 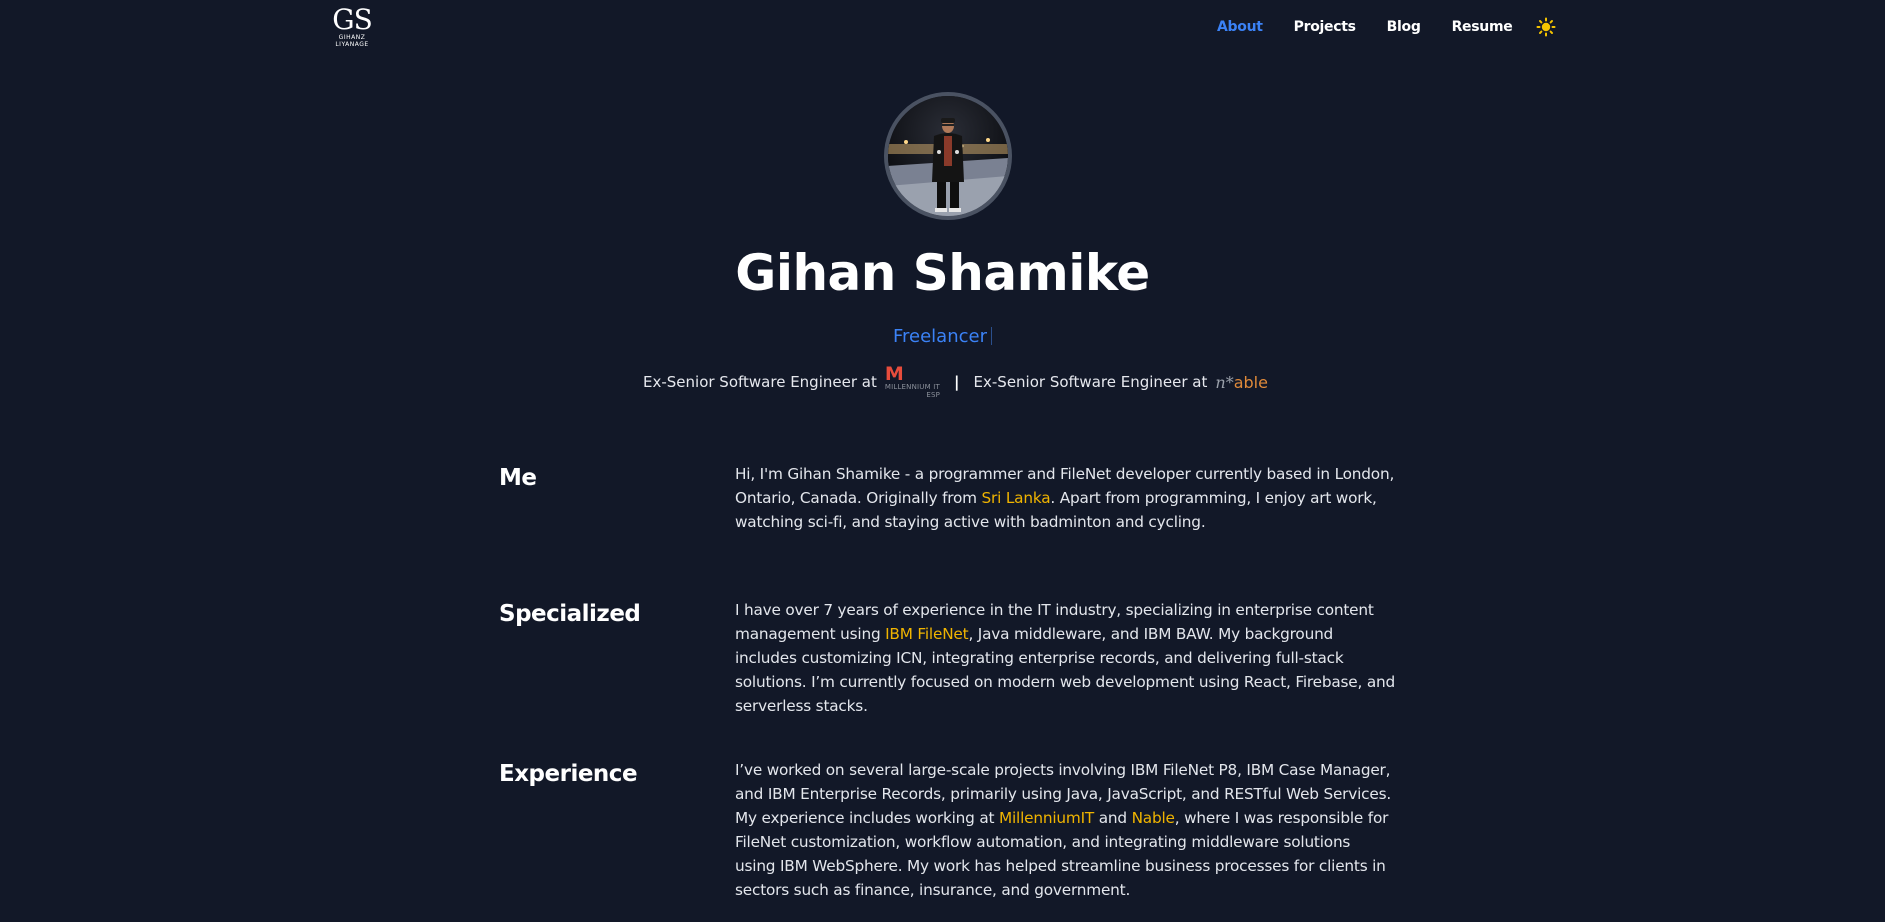 What do you see at coordinates (1153, 818) in the screenshot?
I see `link-nable: Nable` at bounding box center [1153, 818].